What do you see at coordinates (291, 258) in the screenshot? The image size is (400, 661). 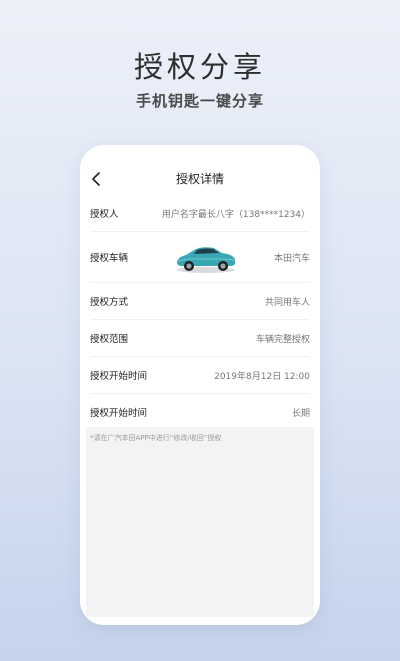 I see `row-value: 本田汽车` at bounding box center [291, 258].